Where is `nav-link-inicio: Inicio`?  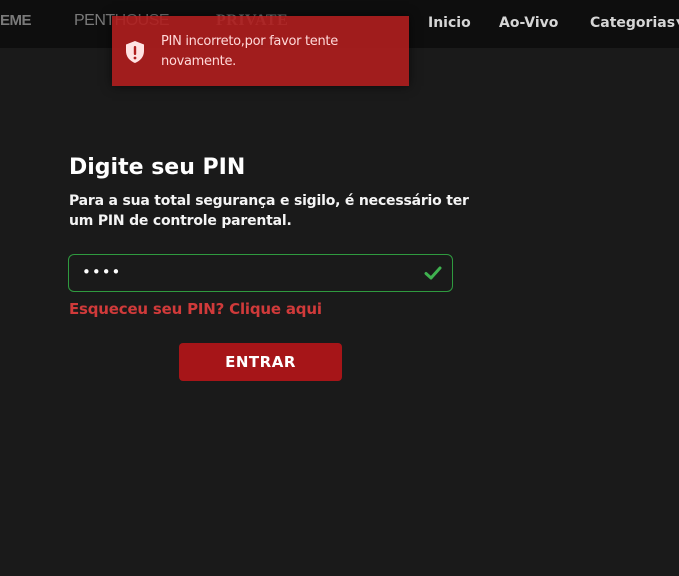 nav-link-inicio: Inicio is located at coordinates (449, 23).